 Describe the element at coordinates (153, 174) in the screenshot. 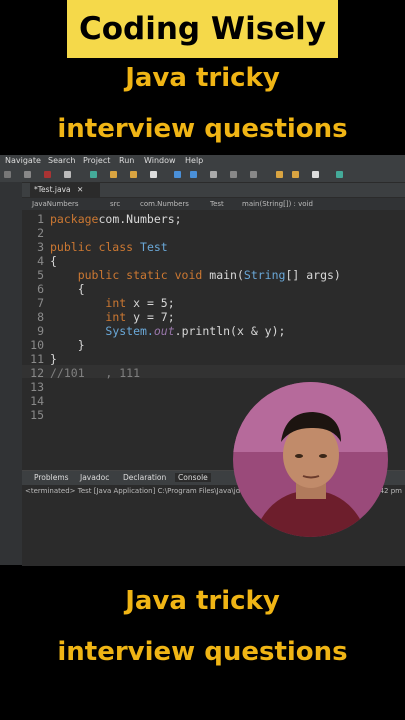

I see `toolbar-edit-icon` at that location.